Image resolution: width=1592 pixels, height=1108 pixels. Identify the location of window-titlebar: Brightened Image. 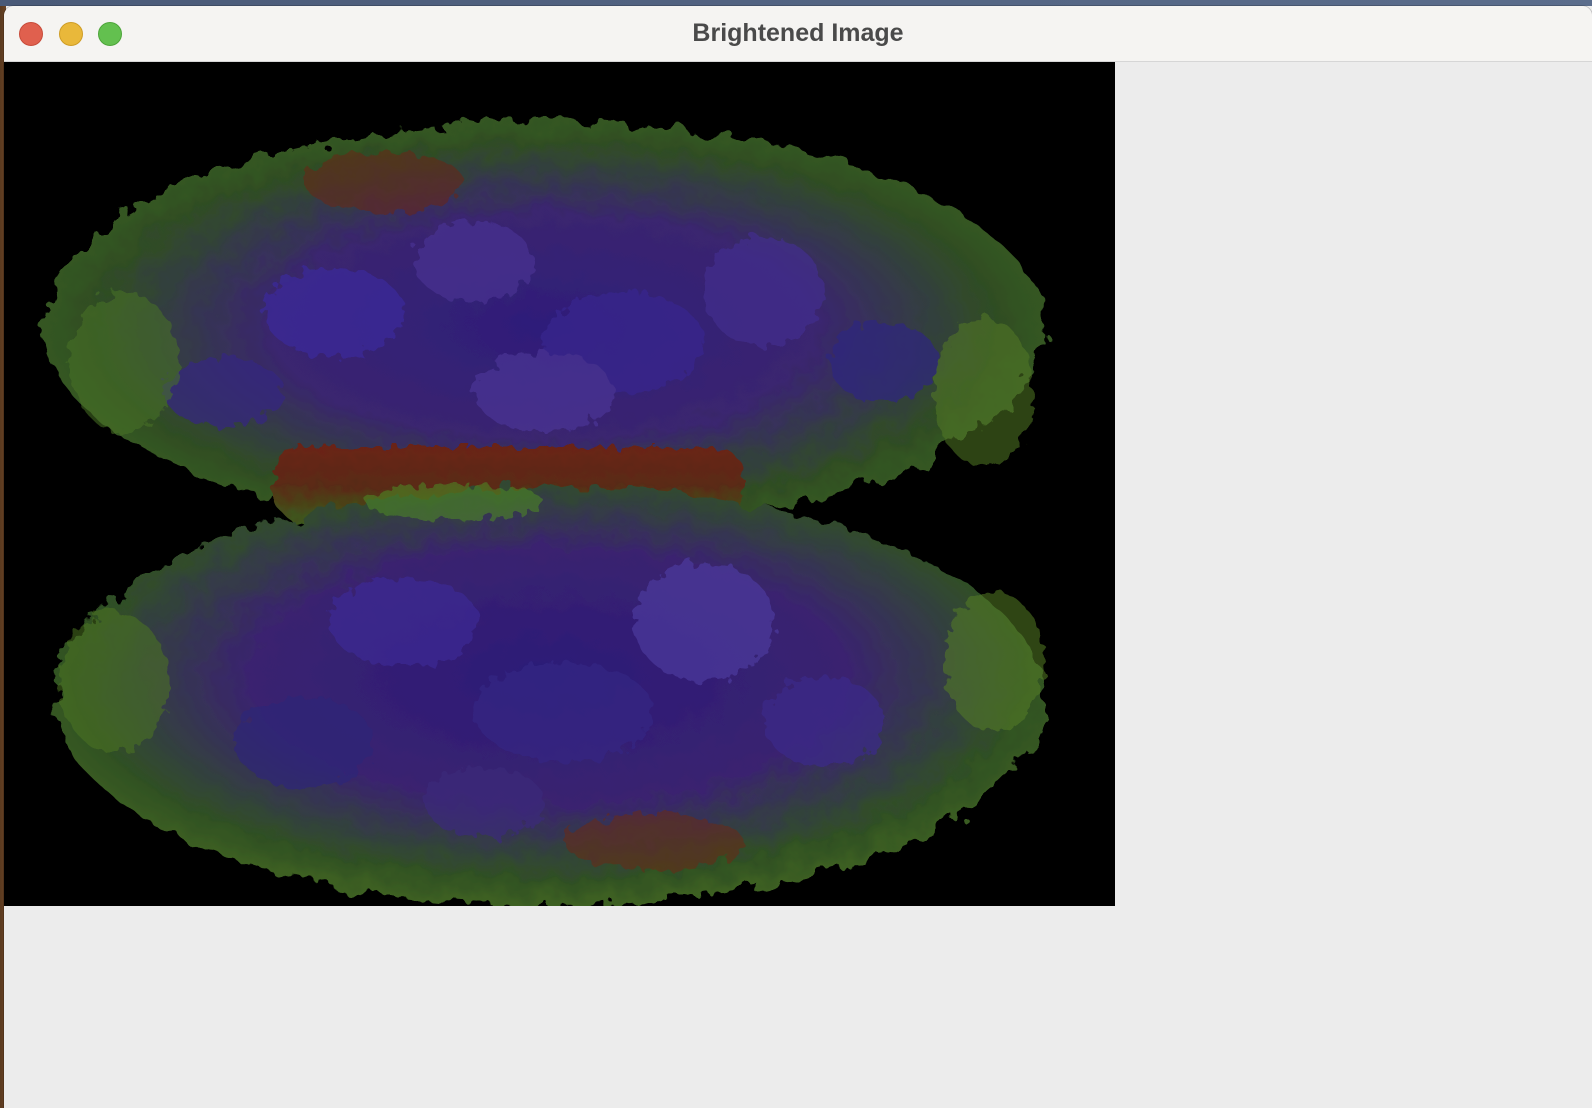
(798, 34).